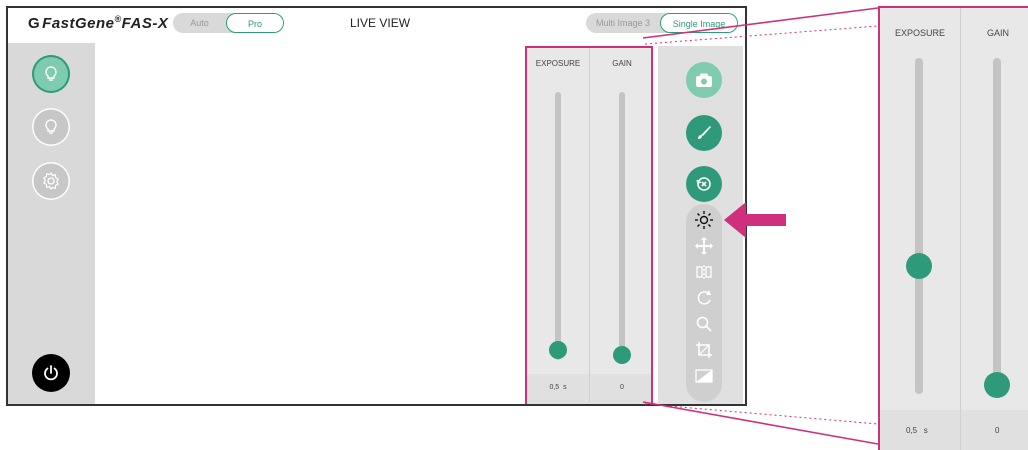 The width and height of the screenshot is (1028, 450). I want to click on move-icon, so click(704, 246).